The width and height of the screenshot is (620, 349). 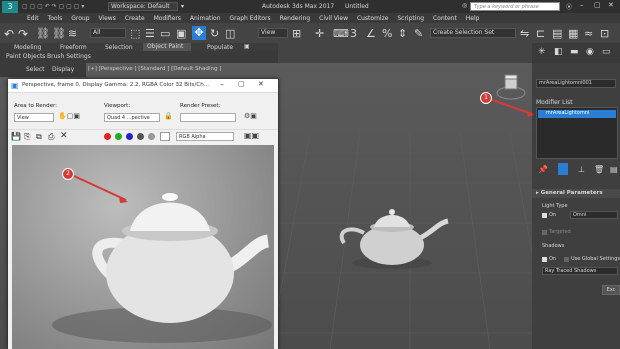 What do you see at coordinates (205, 136) in the screenshot?
I see `display-channel-dropdown: RGB Alpha` at bounding box center [205, 136].